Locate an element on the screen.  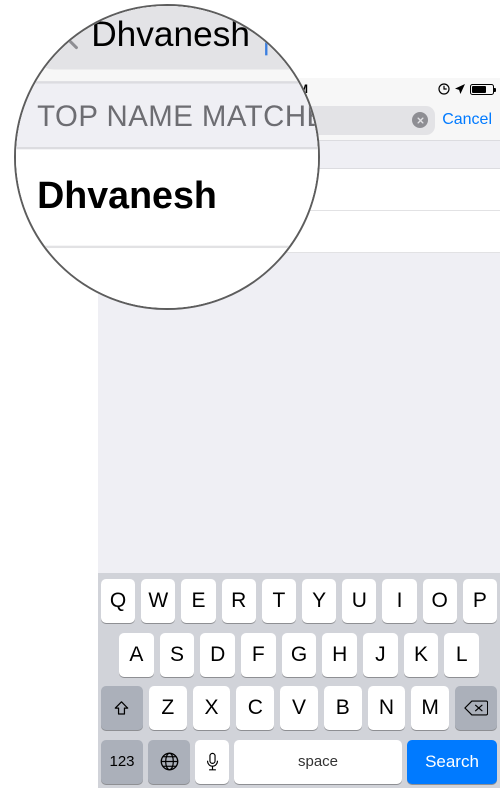
text-caret is located at coordinates (266, 34).